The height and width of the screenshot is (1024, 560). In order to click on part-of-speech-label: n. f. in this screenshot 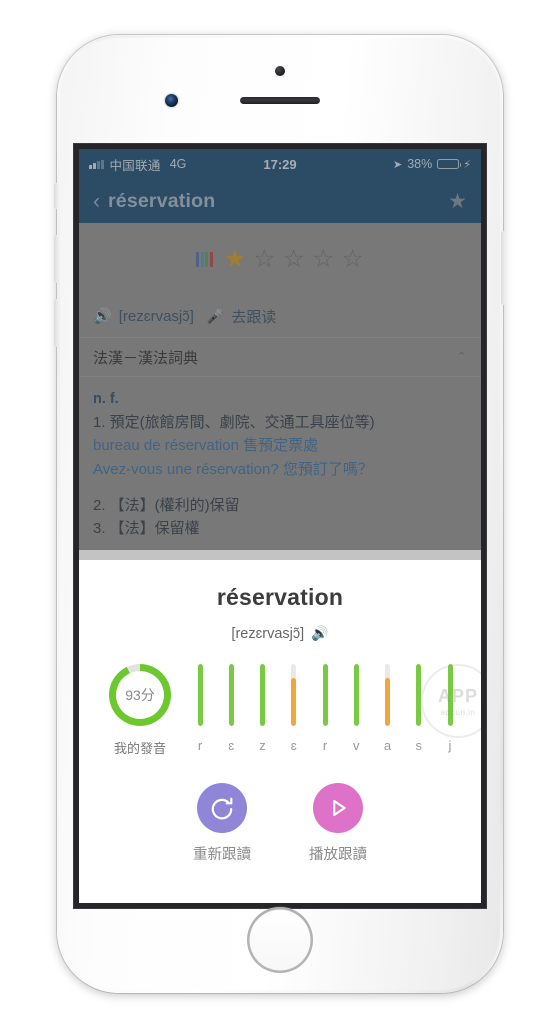, I will do `click(106, 399)`.